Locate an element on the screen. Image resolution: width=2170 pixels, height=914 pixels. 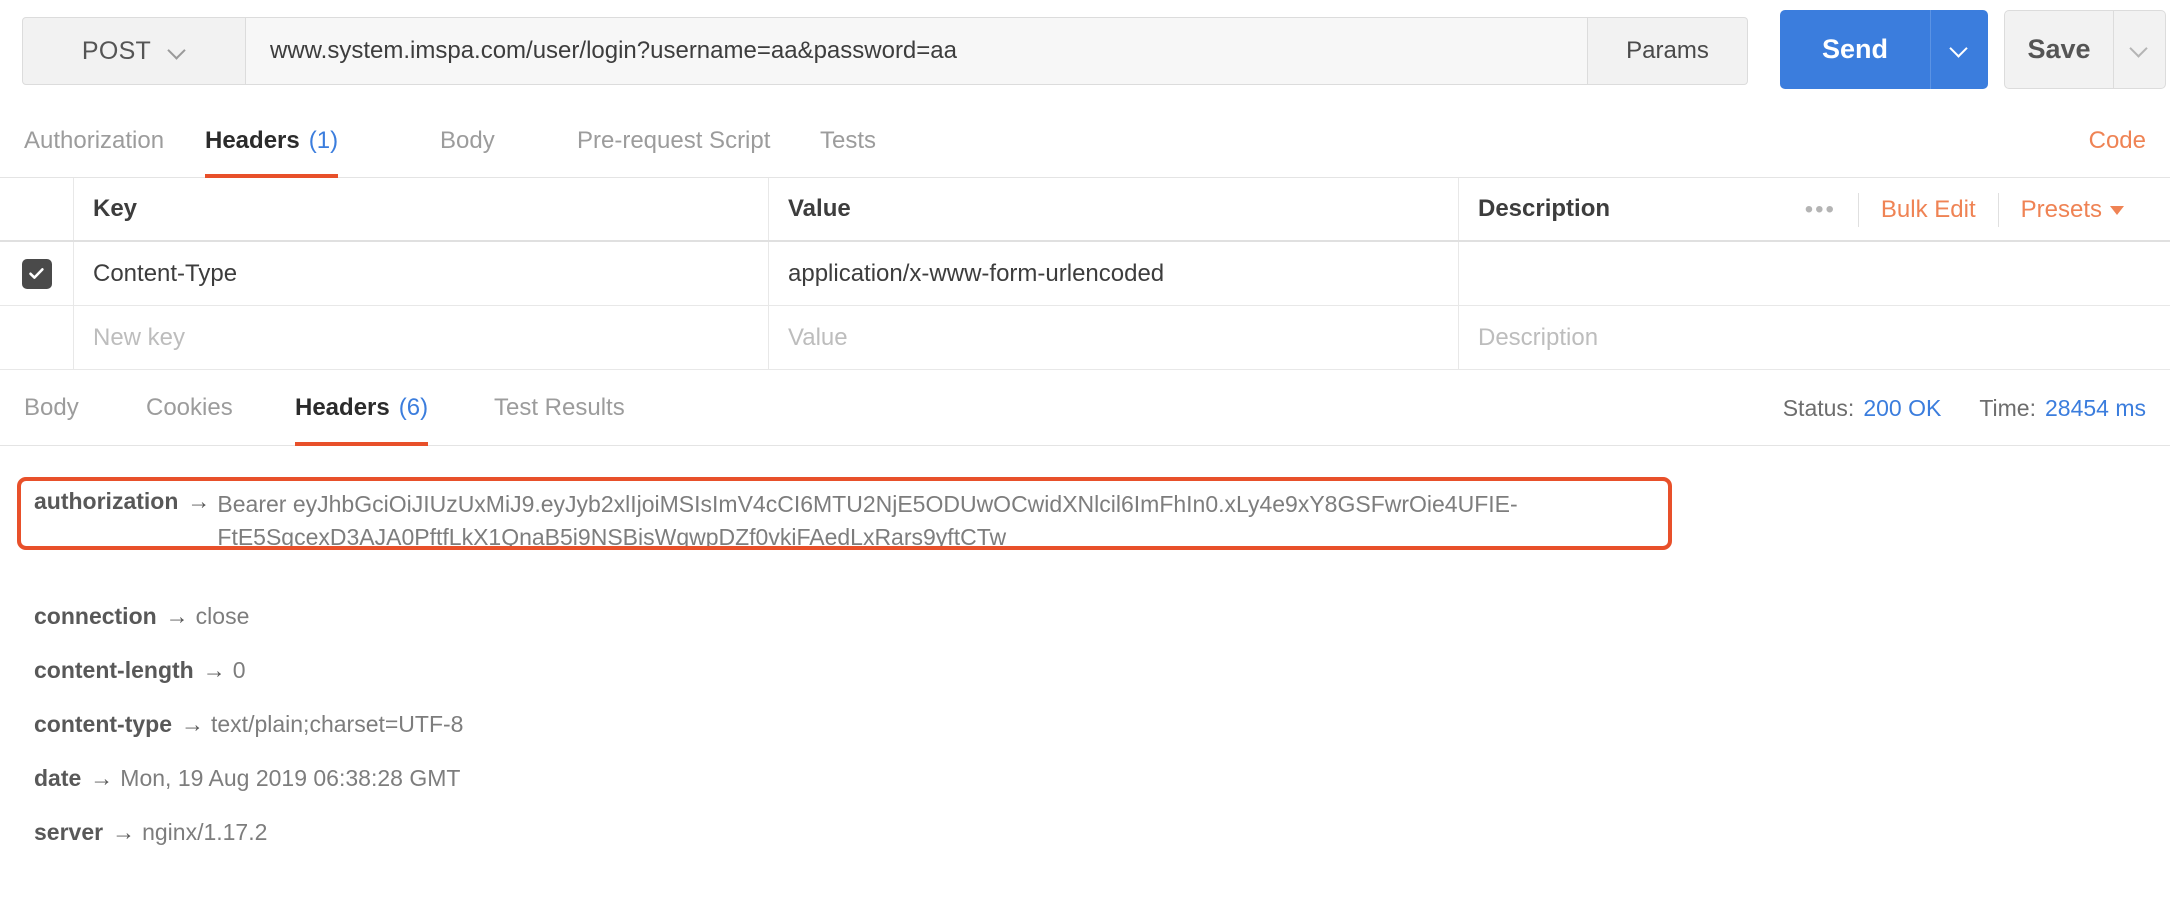
presets-button: Presets is located at coordinates (2072, 210).